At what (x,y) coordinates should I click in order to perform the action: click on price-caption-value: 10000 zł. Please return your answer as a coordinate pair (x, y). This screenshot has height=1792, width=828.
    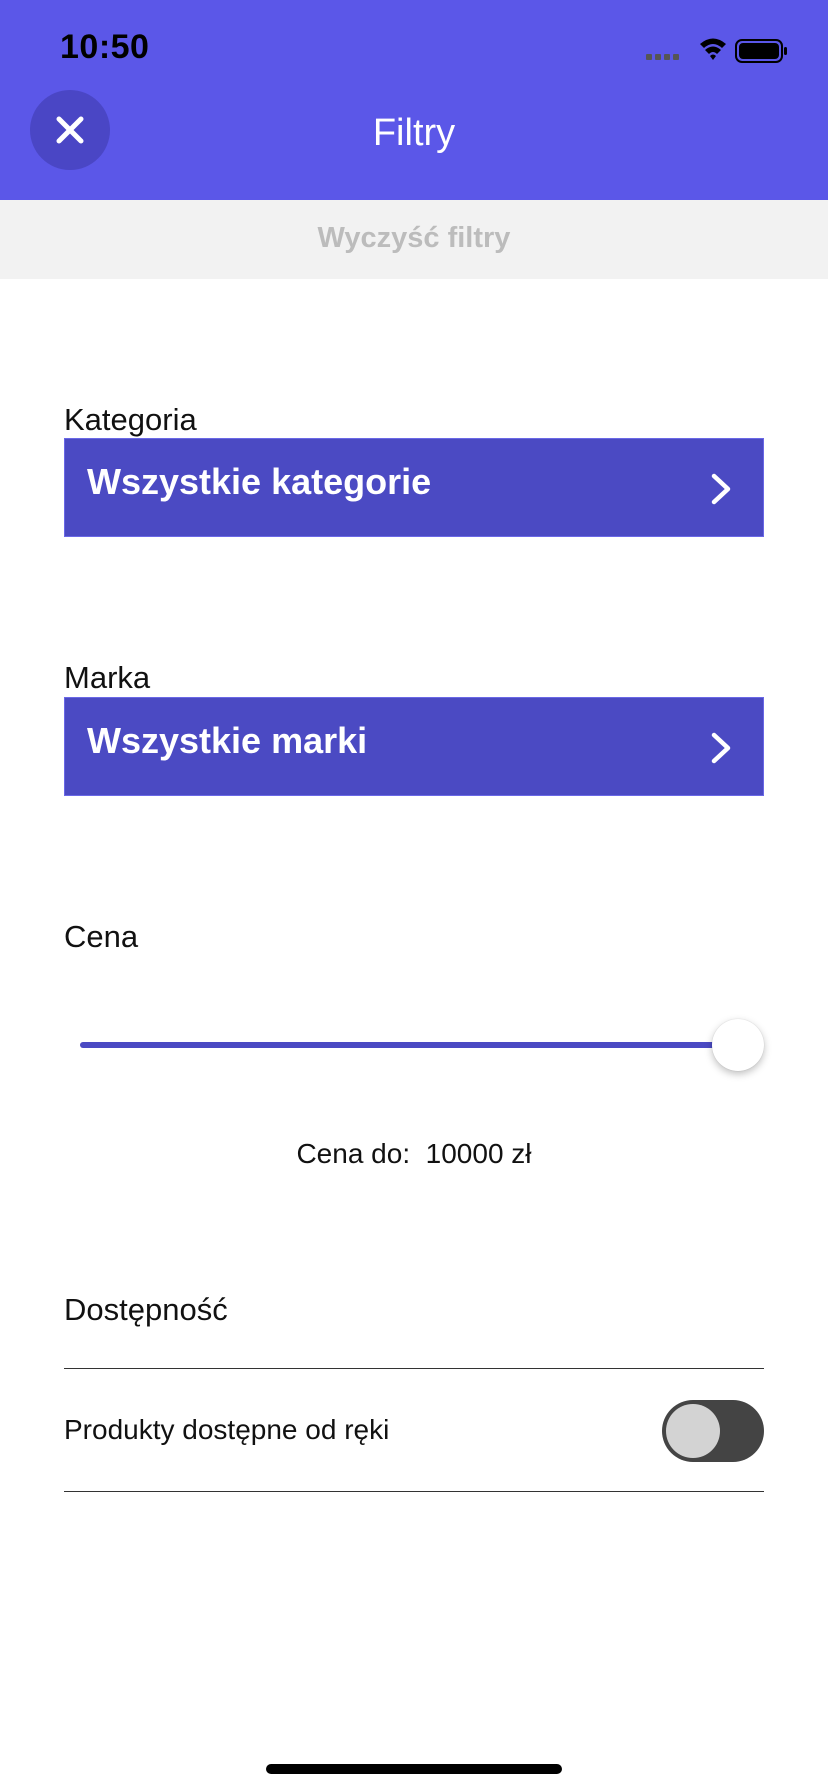
    Looking at the image, I should click on (478, 1153).